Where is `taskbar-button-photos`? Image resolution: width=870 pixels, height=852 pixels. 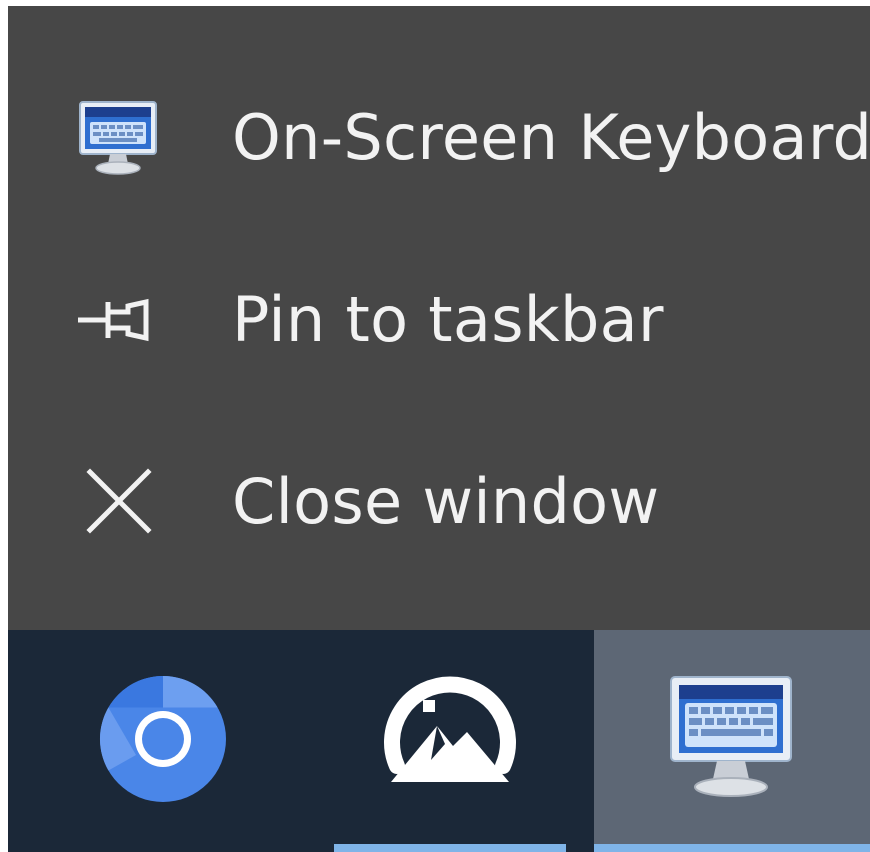 taskbar-button-photos is located at coordinates (450, 741).